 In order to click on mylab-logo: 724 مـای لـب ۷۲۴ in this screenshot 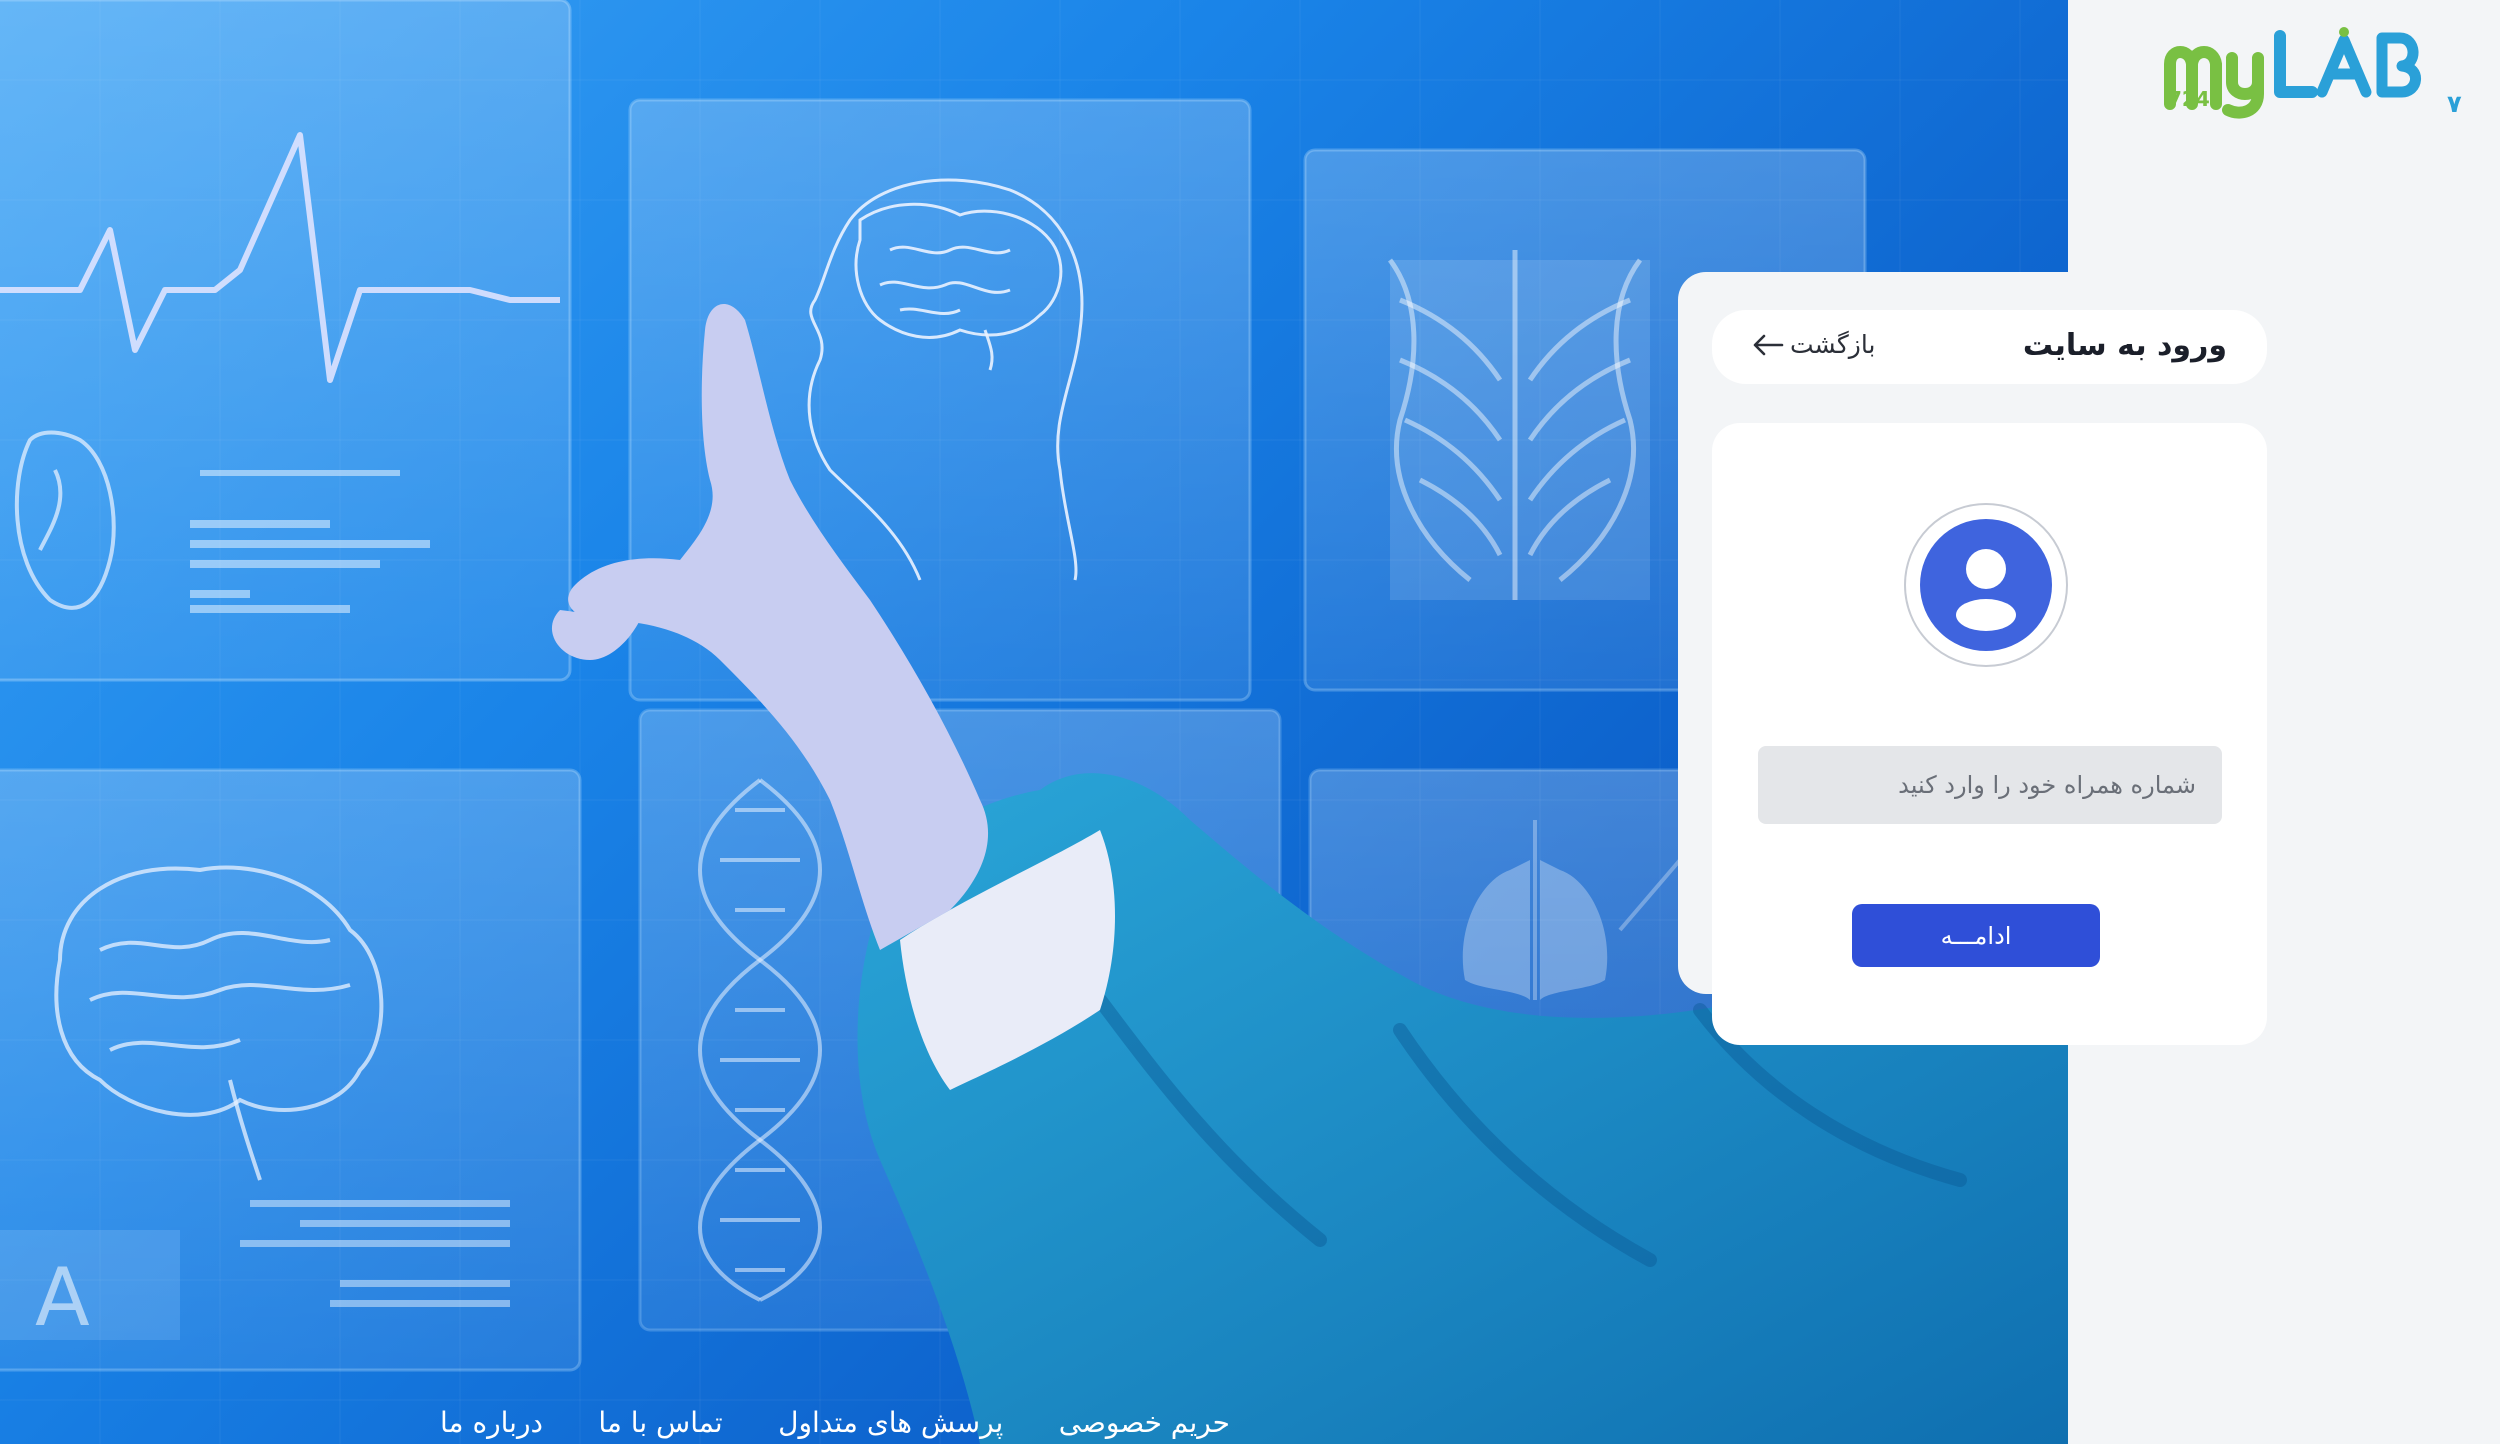, I will do `click(2331, 74)`.